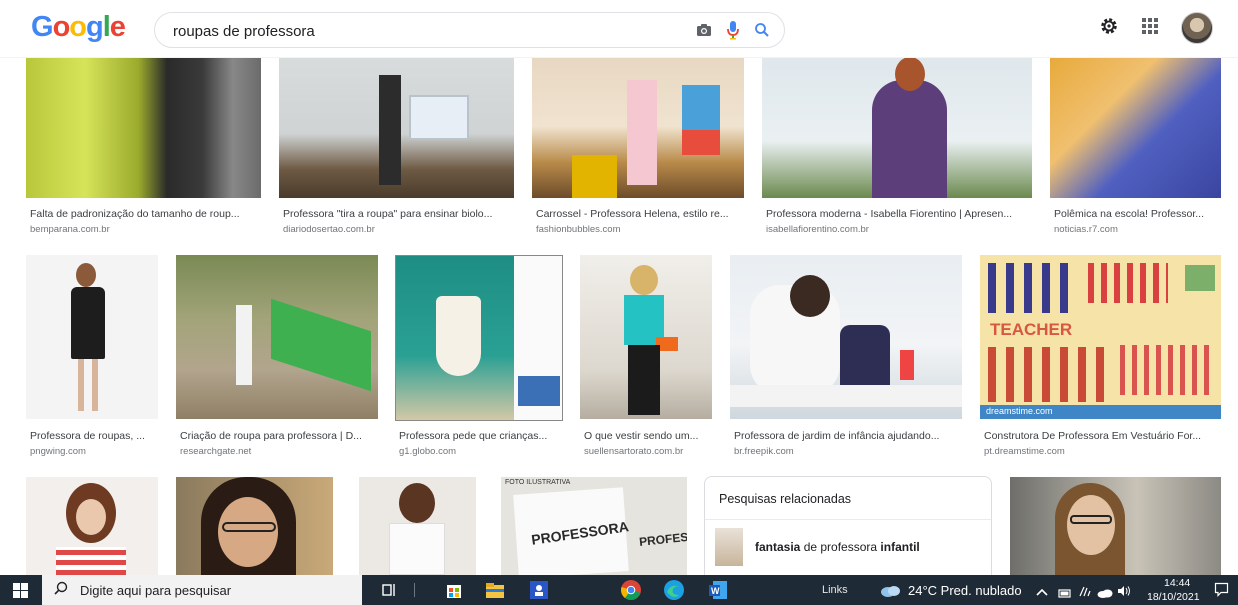 The height and width of the screenshot is (605, 1238). I want to click on result-source-11: pt.dreamstime.com, so click(1024, 451).